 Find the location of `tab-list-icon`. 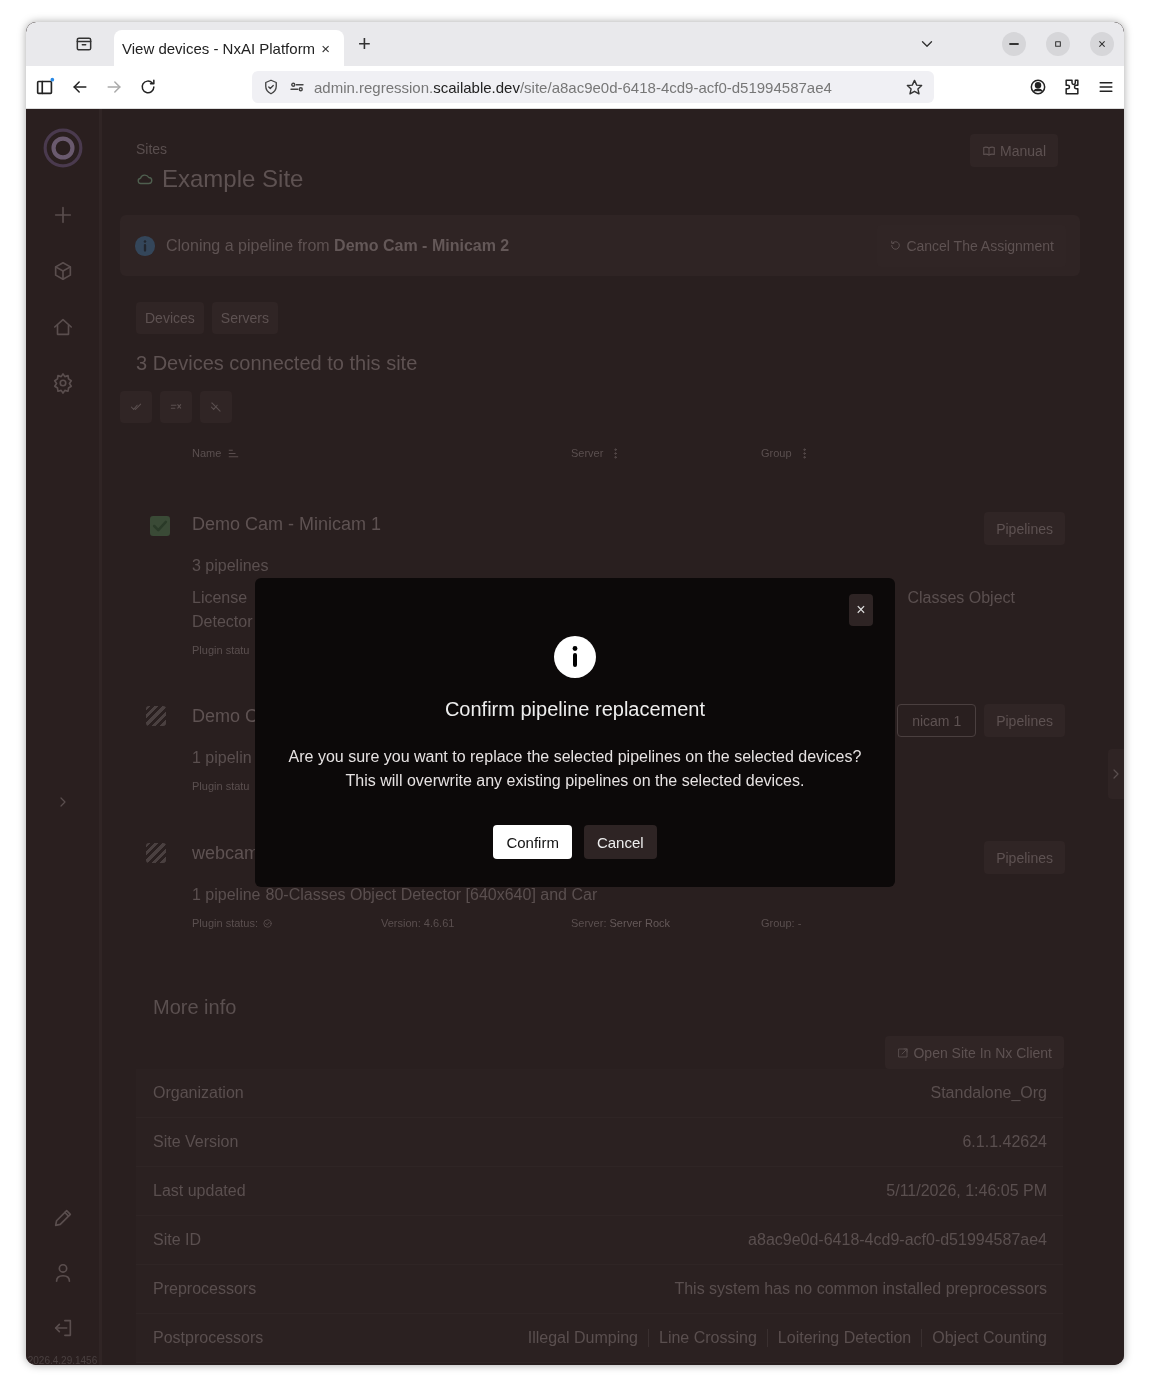

tab-list-icon is located at coordinates (84, 44).